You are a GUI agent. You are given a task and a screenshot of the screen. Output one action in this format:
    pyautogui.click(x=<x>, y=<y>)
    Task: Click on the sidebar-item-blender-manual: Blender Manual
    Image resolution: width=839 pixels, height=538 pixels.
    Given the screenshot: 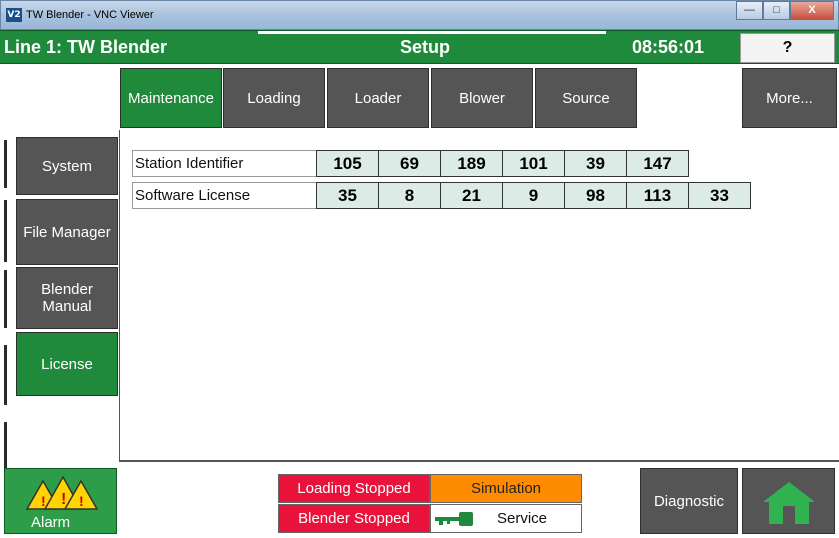 What is the action you would take?
    pyautogui.click(x=67, y=298)
    